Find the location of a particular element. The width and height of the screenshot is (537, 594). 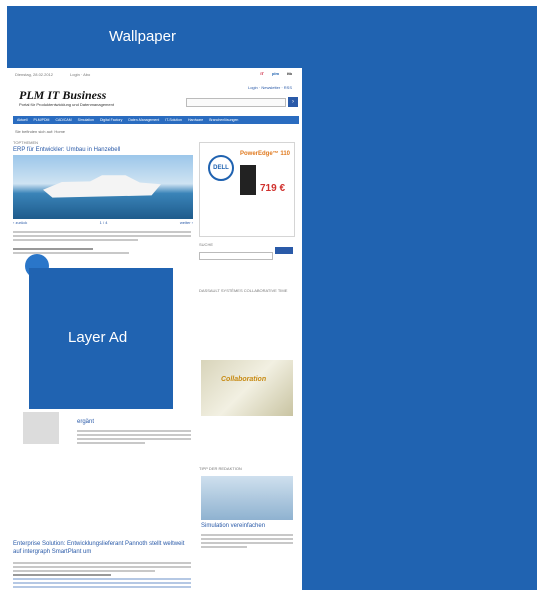

collaboration-word: Collaboration is located at coordinates (244, 379).